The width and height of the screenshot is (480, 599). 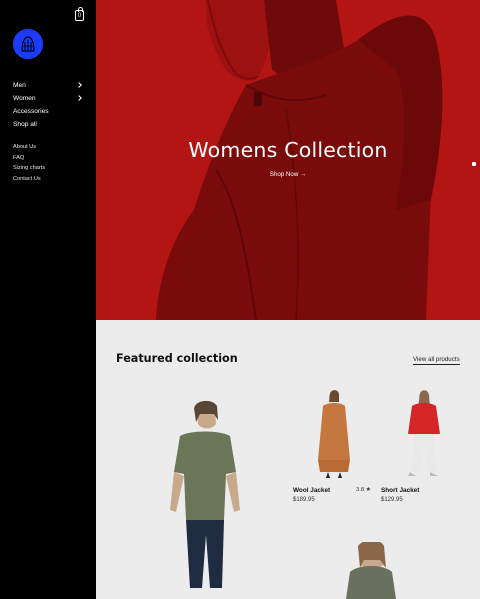 What do you see at coordinates (48, 147) in the screenshot?
I see `nav-link-about-us: About Us` at bounding box center [48, 147].